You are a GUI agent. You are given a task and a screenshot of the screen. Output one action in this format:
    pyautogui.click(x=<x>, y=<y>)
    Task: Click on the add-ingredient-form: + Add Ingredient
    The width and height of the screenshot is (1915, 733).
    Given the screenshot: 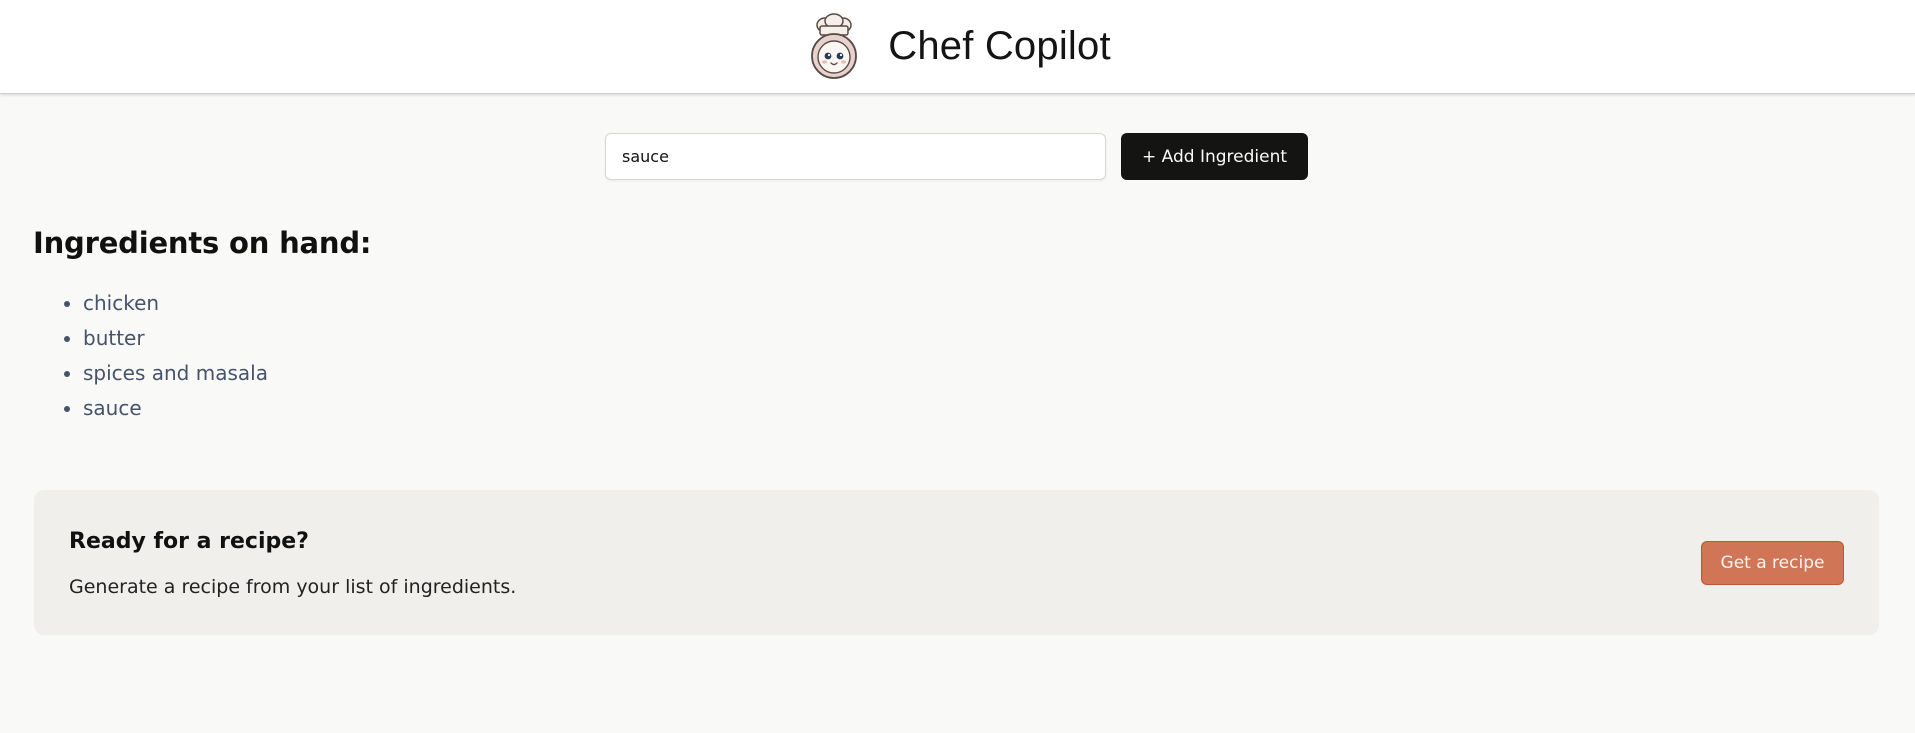 What is the action you would take?
    pyautogui.click(x=956, y=156)
    